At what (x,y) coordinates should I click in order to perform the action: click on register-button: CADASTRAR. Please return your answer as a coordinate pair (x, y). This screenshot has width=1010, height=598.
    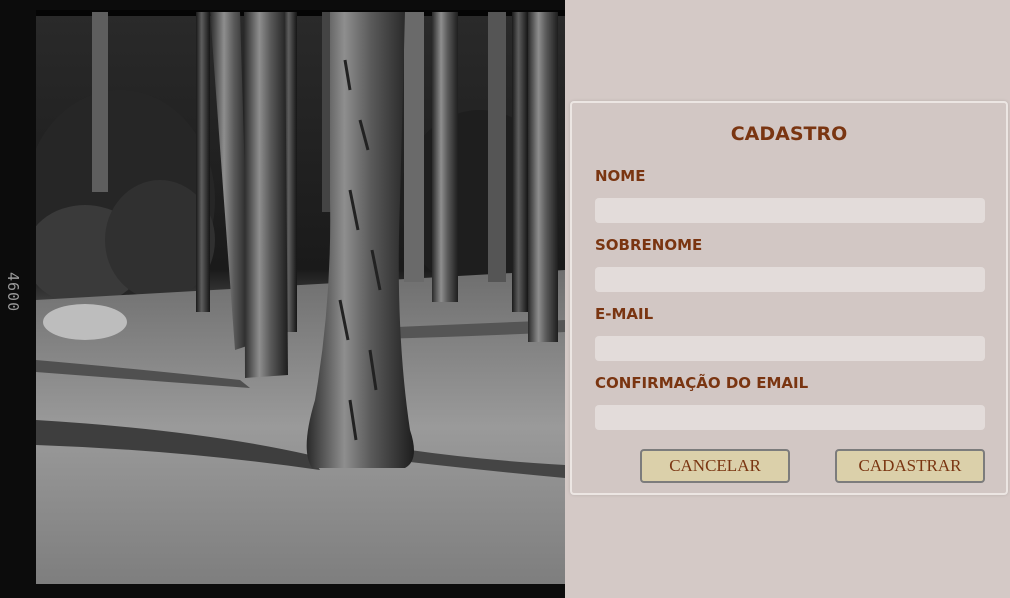
    Looking at the image, I should click on (910, 466).